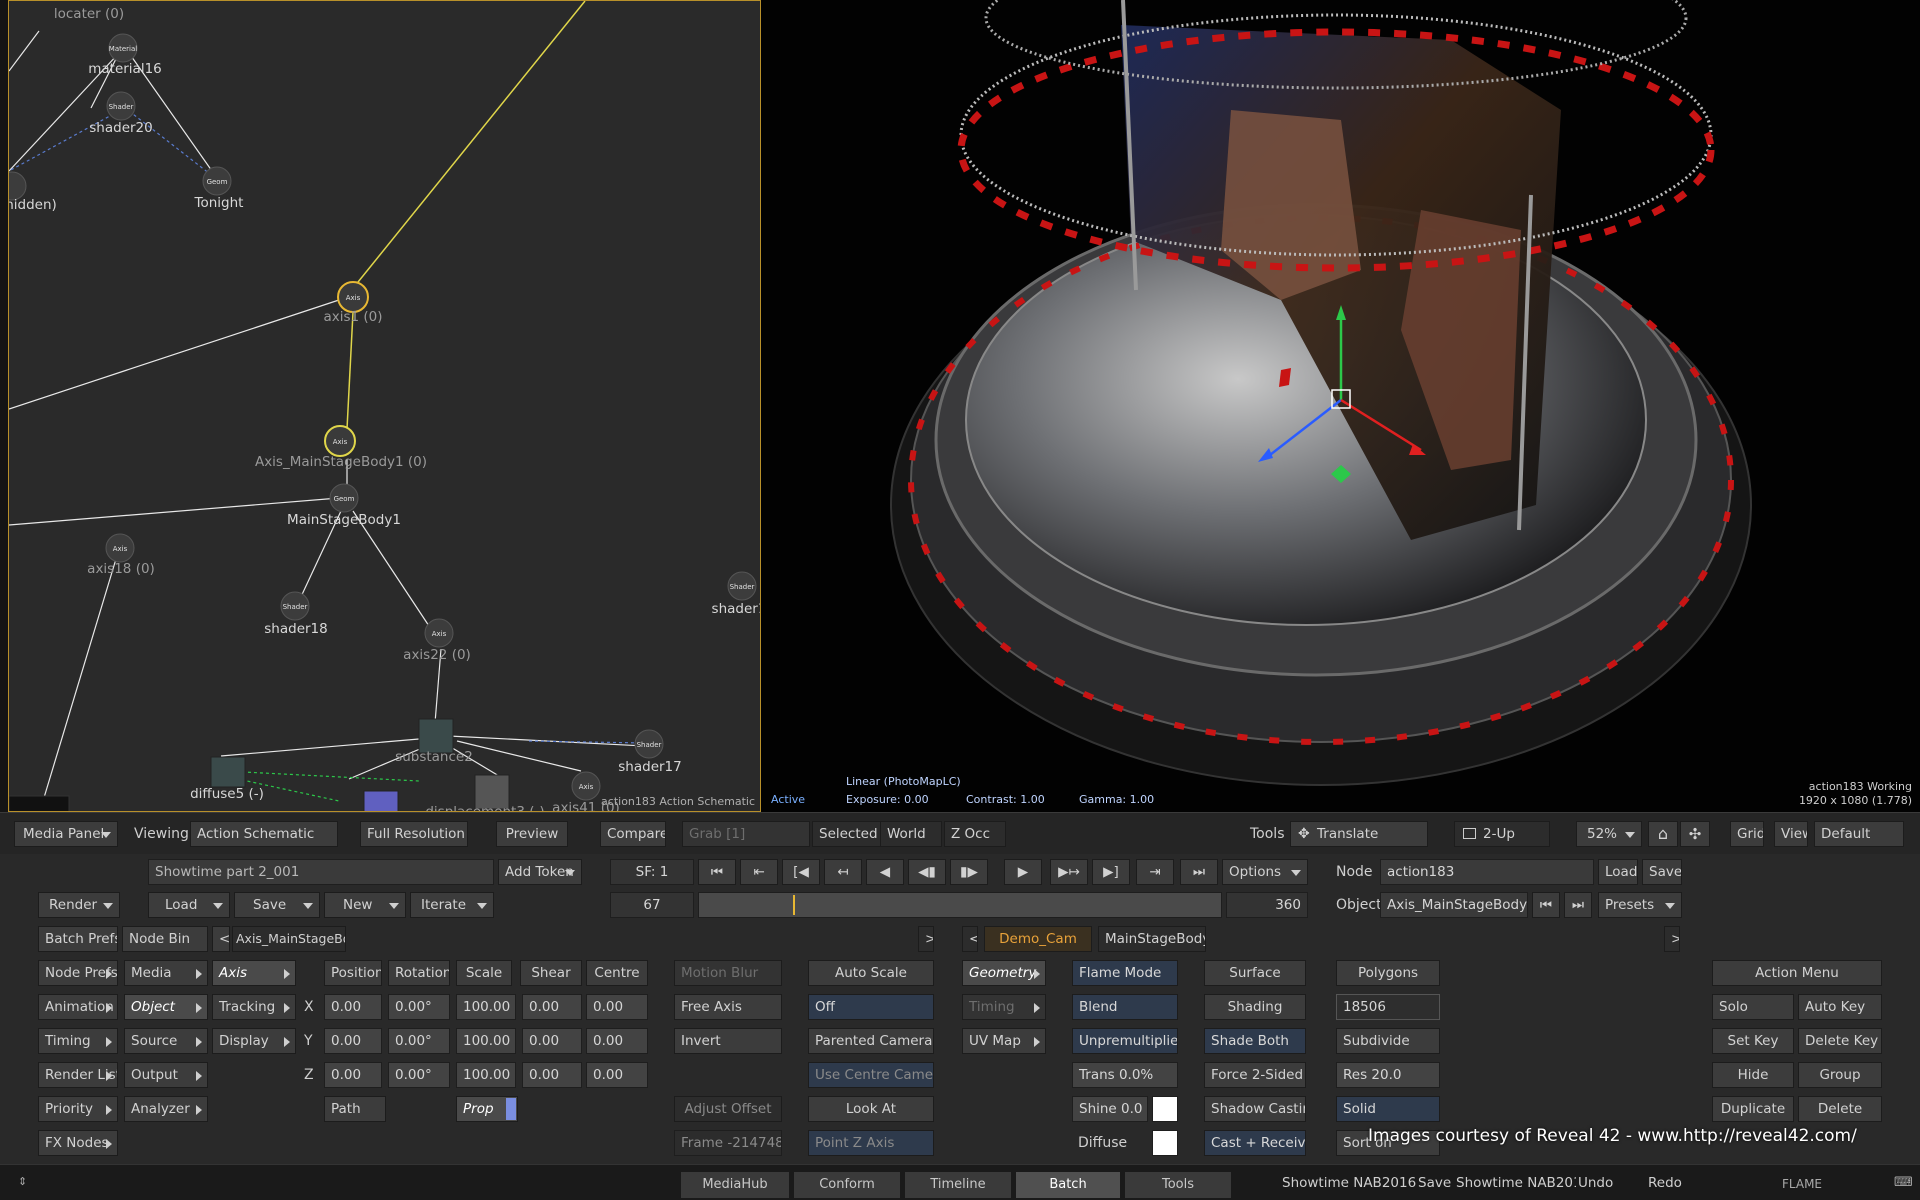 This screenshot has width=1920, height=1200. What do you see at coordinates (486, 1041) in the screenshot?
I see `scale-y-field: 100.00` at bounding box center [486, 1041].